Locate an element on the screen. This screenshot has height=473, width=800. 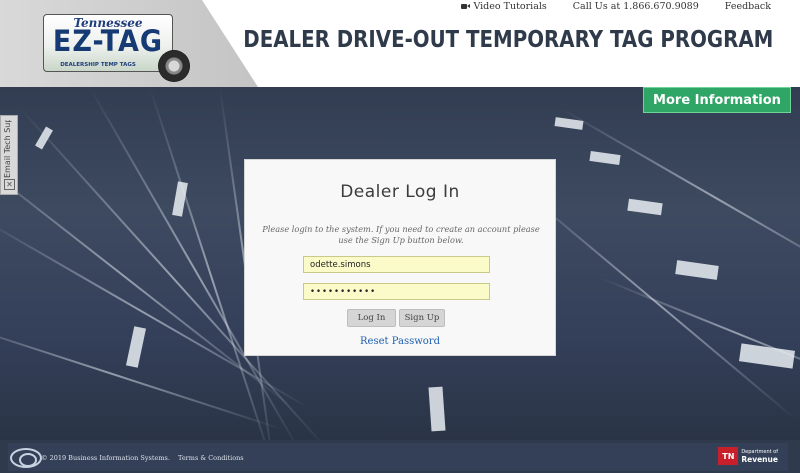
video-camera-icon is located at coordinates (466, 6).